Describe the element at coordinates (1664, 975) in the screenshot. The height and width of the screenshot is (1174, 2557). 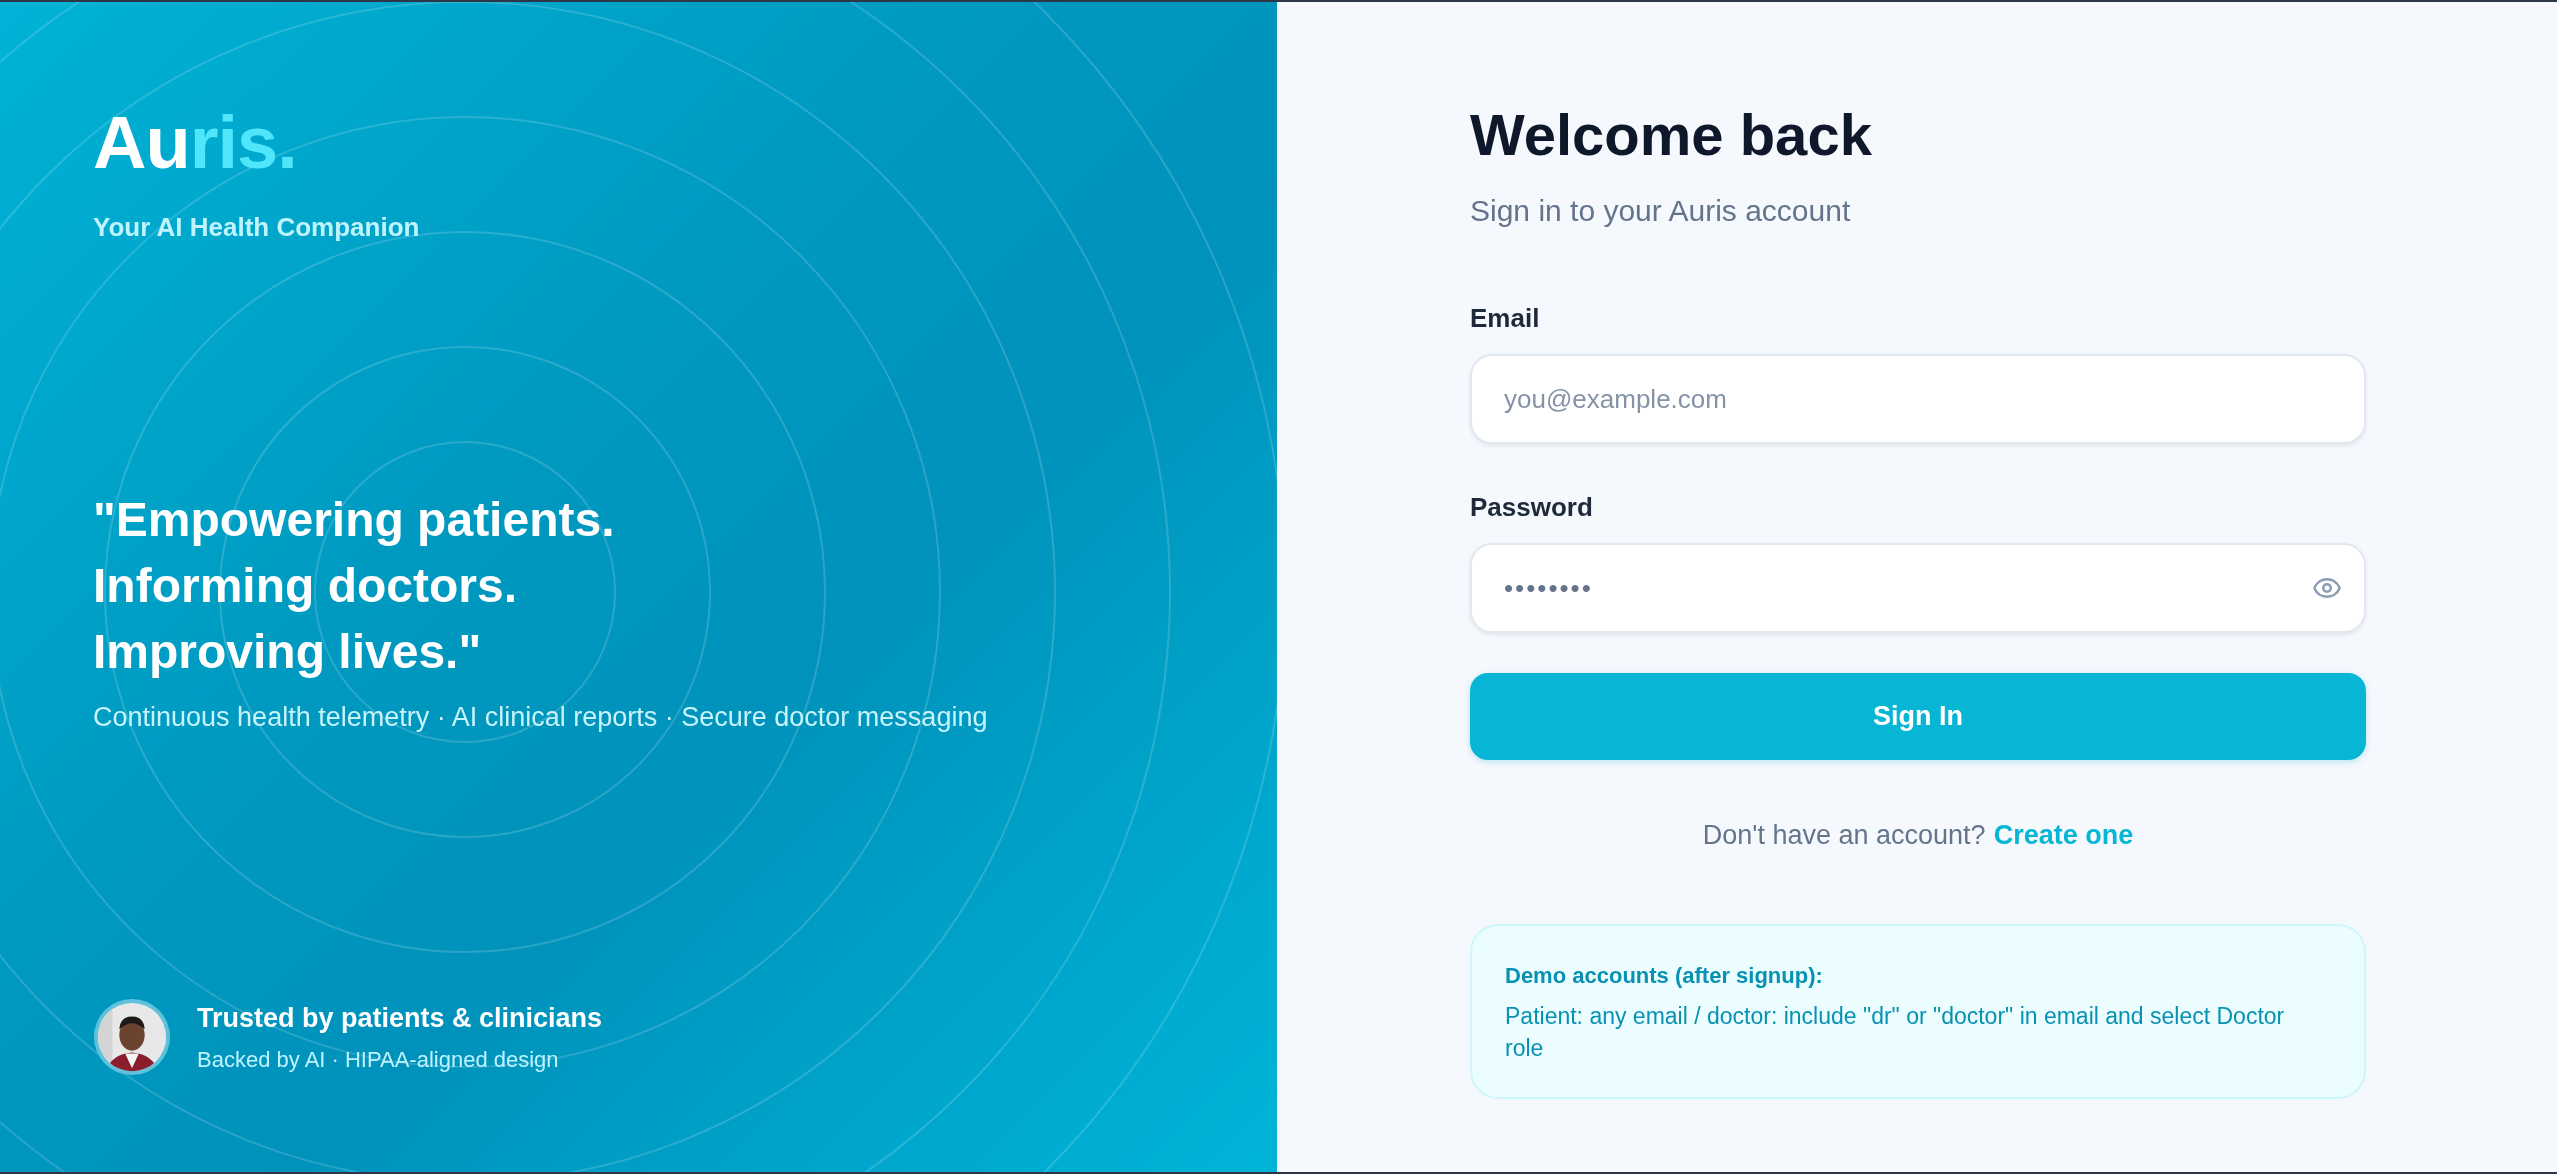
I see `demo-title: Demo accounts (after signup):` at that location.